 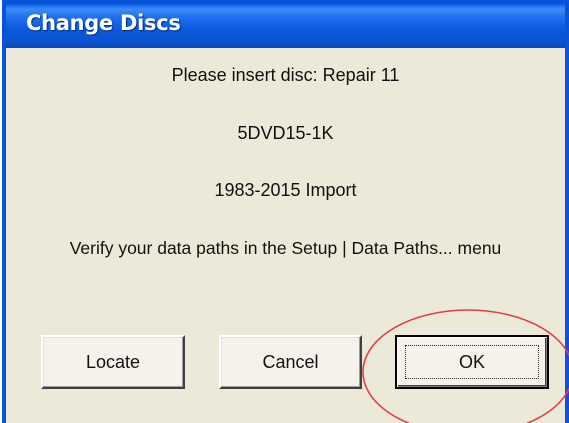 I want to click on disc-range-text: 1983-2015 Import, so click(x=285, y=190).